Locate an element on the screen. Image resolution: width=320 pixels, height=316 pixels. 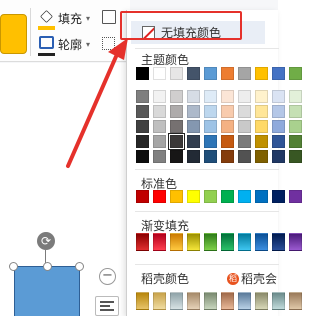
layout-options-icon is located at coordinates (107, 306).